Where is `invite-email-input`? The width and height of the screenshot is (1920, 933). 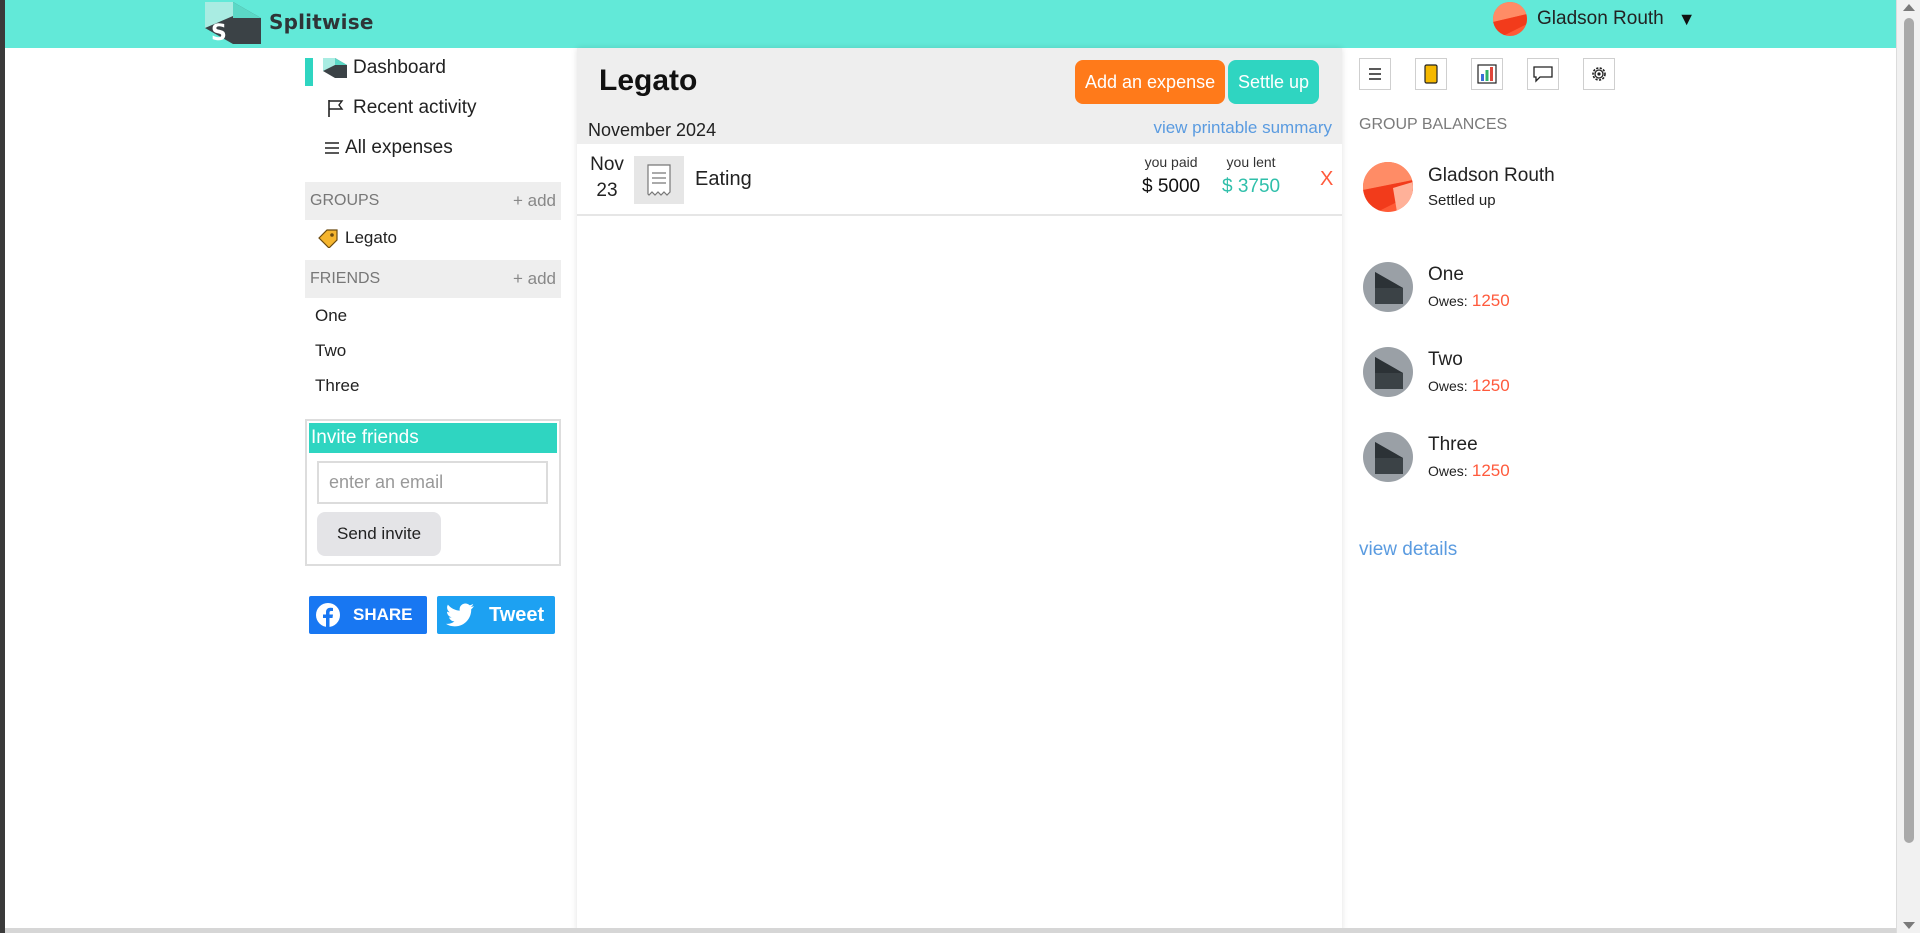 invite-email-input is located at coordinates (432, 482).